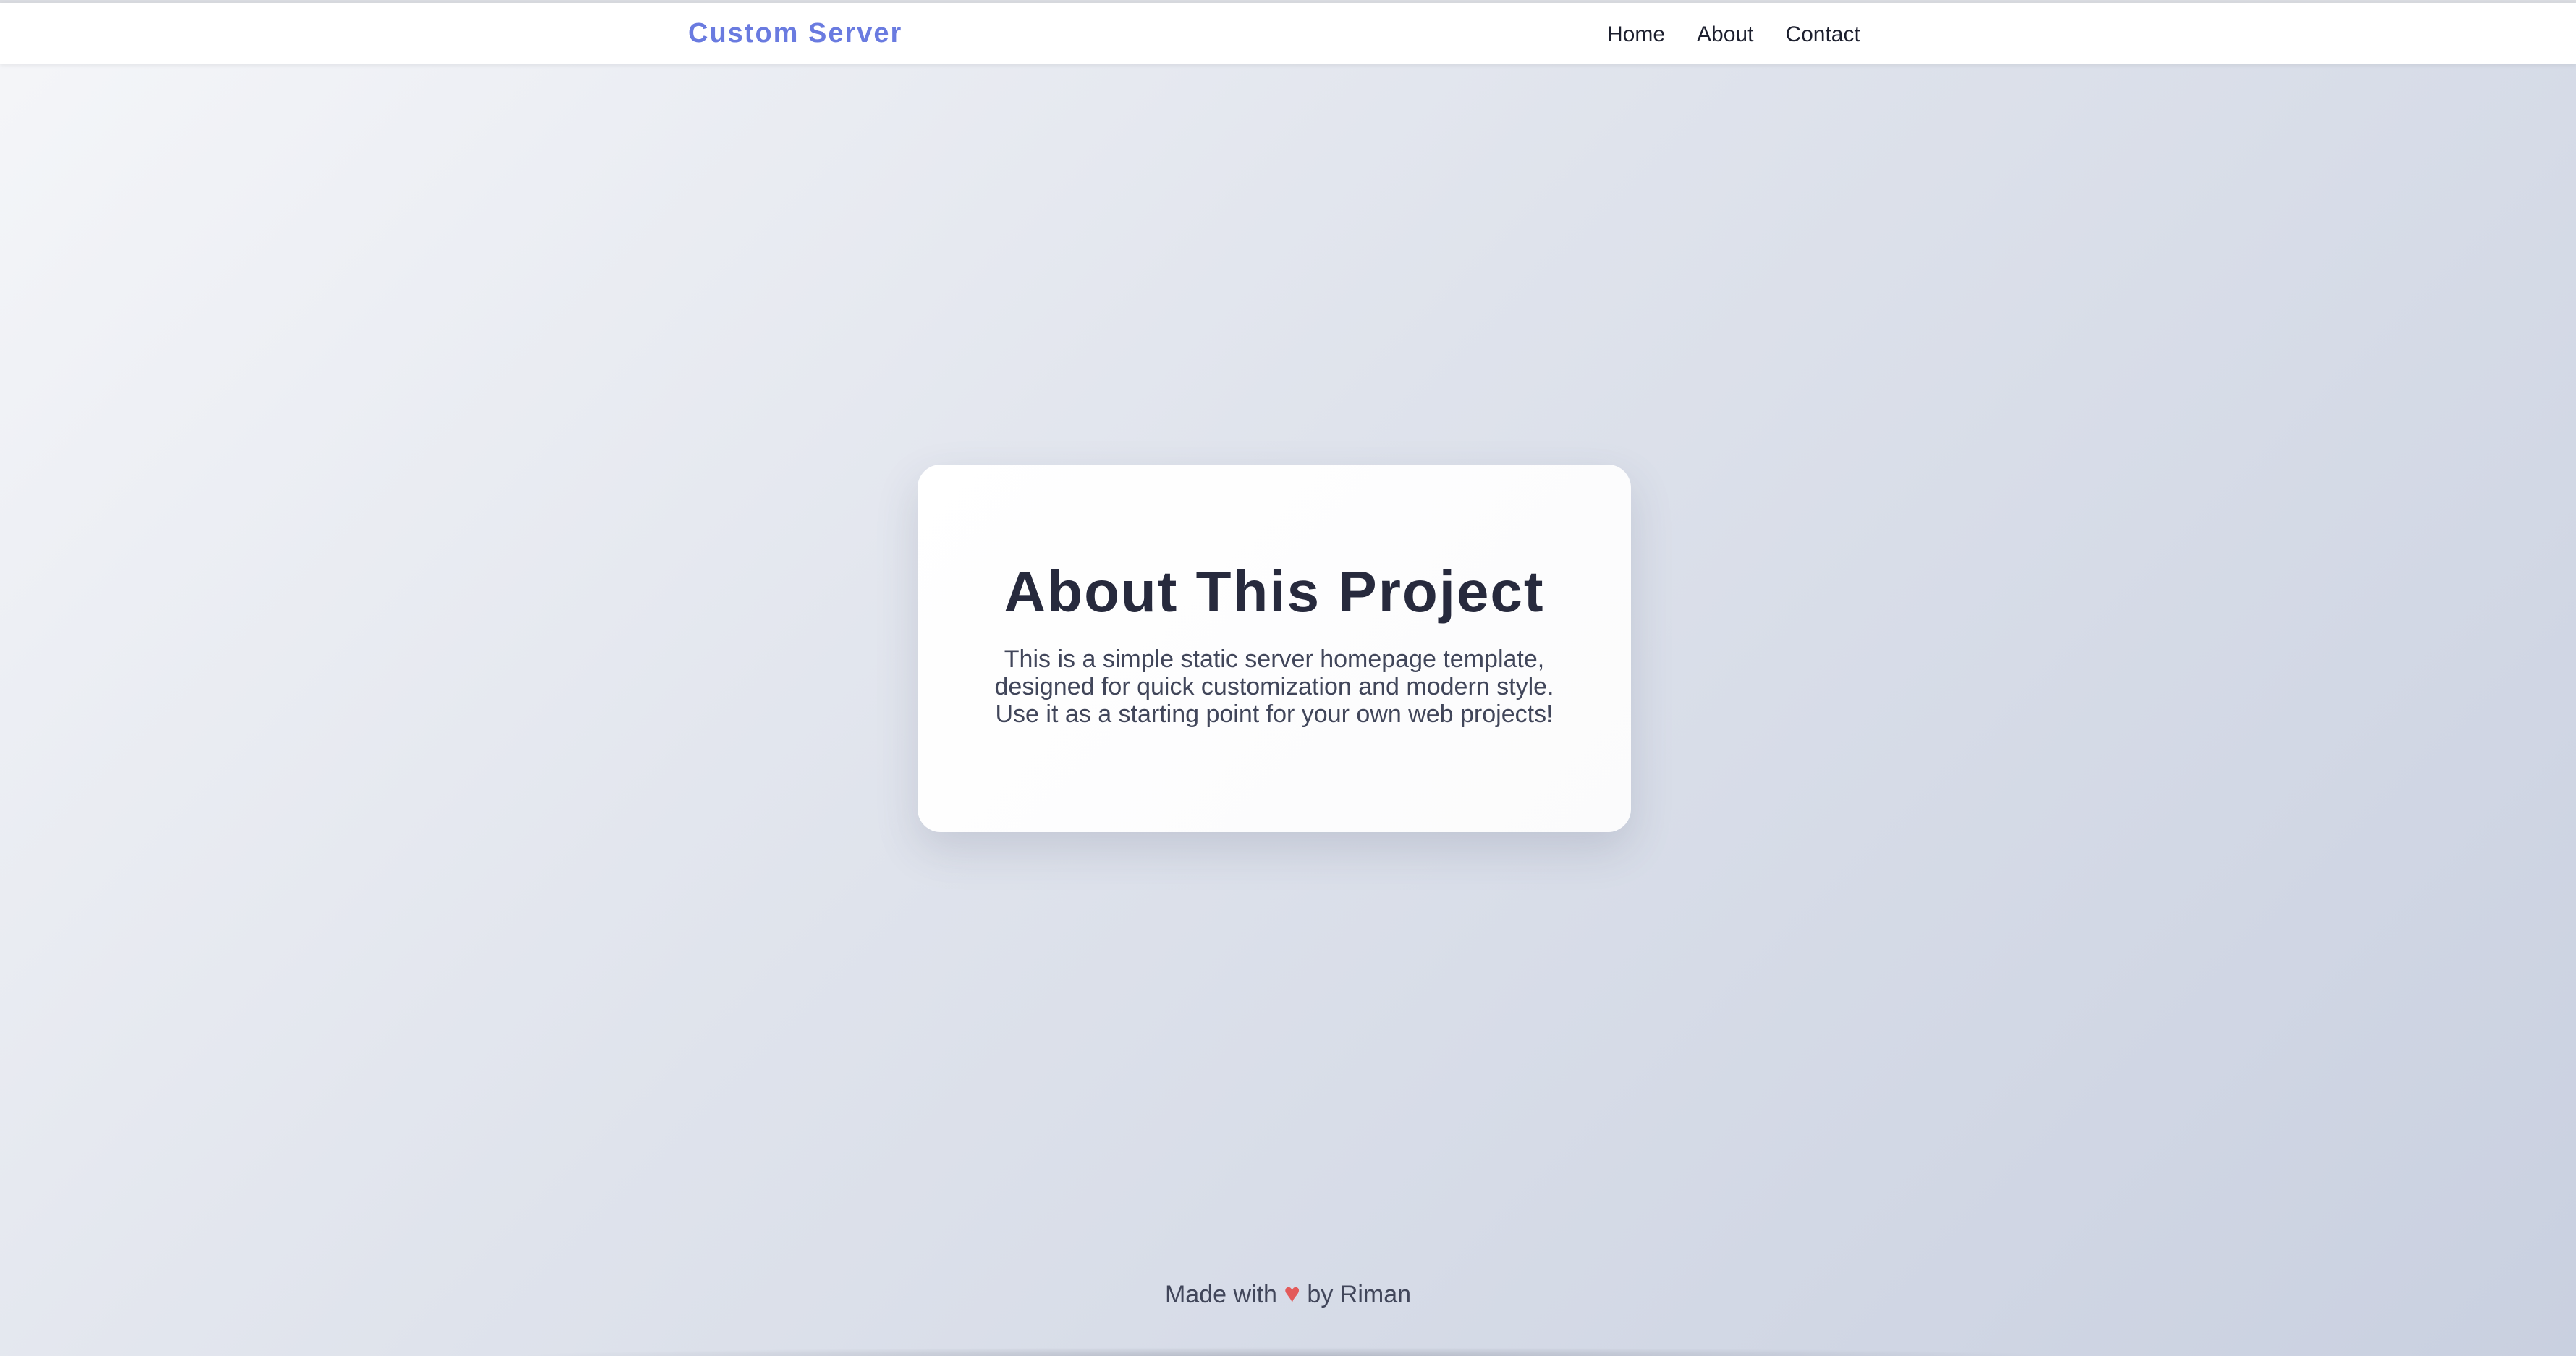 The width and height of the screenshot is (2576, 1356). Describe the element at coordinates (1220, 1294) in the screenshot. I see `footer-prefix: Made with` at that location.